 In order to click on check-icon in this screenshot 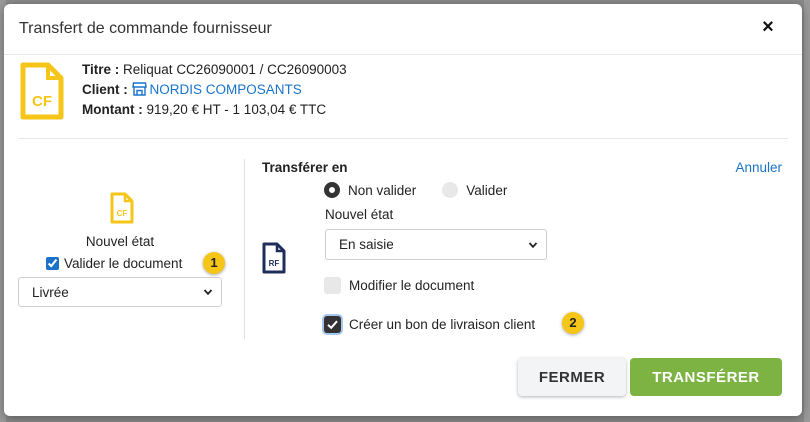, I will do `click(332, 325)`.